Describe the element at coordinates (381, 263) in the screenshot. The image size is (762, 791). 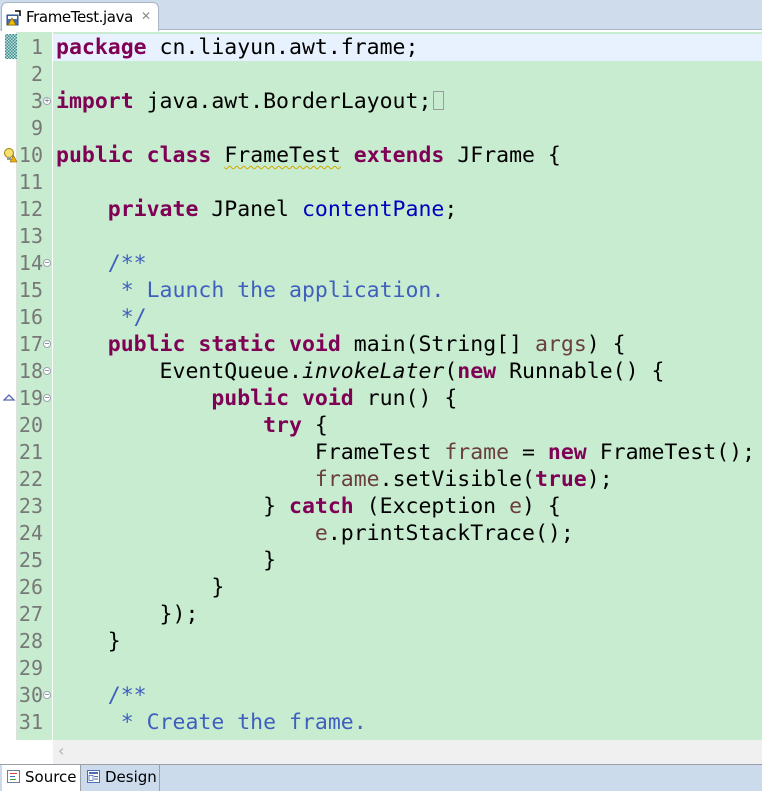
I see `code-line: 14− /**` at that location.